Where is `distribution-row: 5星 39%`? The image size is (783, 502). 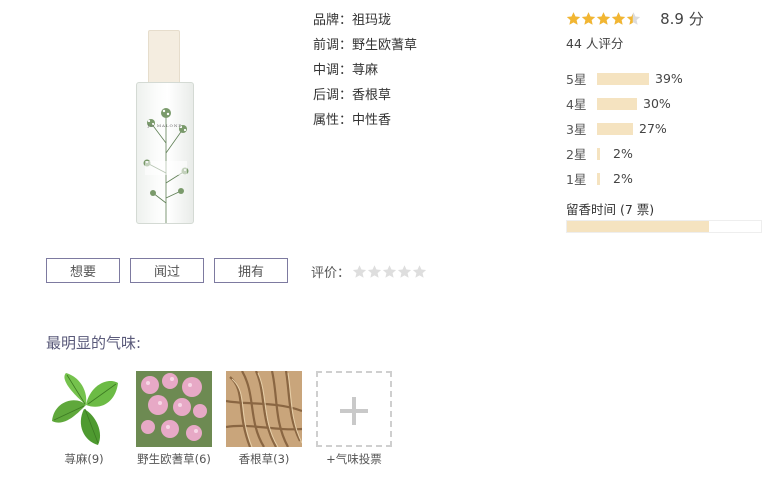 distribution-row: 5星 39% is located at coordinates (666, 78).